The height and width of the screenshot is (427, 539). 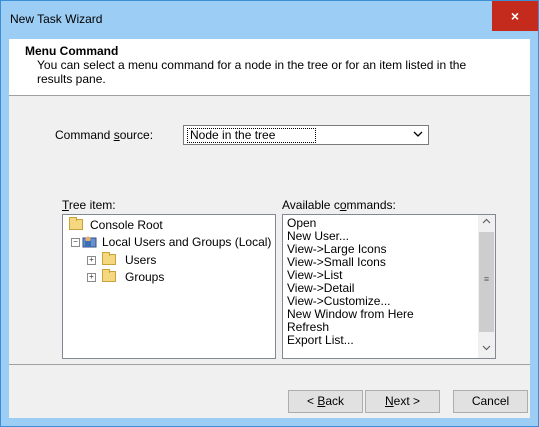 I want to click on available-commands-label: Available commands:, so click(x=339, y=205).